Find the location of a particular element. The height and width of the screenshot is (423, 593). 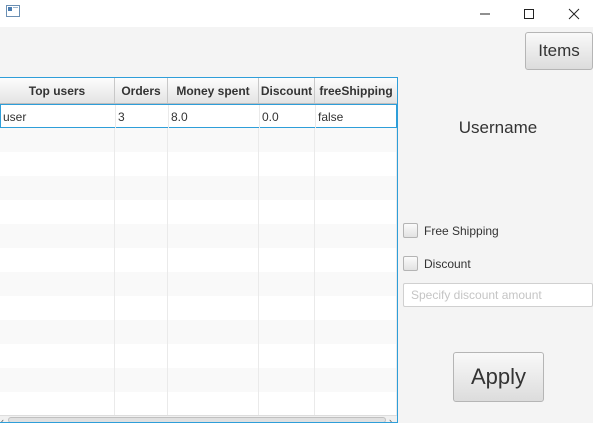

maximize-button is located at coordinates (529, 13).